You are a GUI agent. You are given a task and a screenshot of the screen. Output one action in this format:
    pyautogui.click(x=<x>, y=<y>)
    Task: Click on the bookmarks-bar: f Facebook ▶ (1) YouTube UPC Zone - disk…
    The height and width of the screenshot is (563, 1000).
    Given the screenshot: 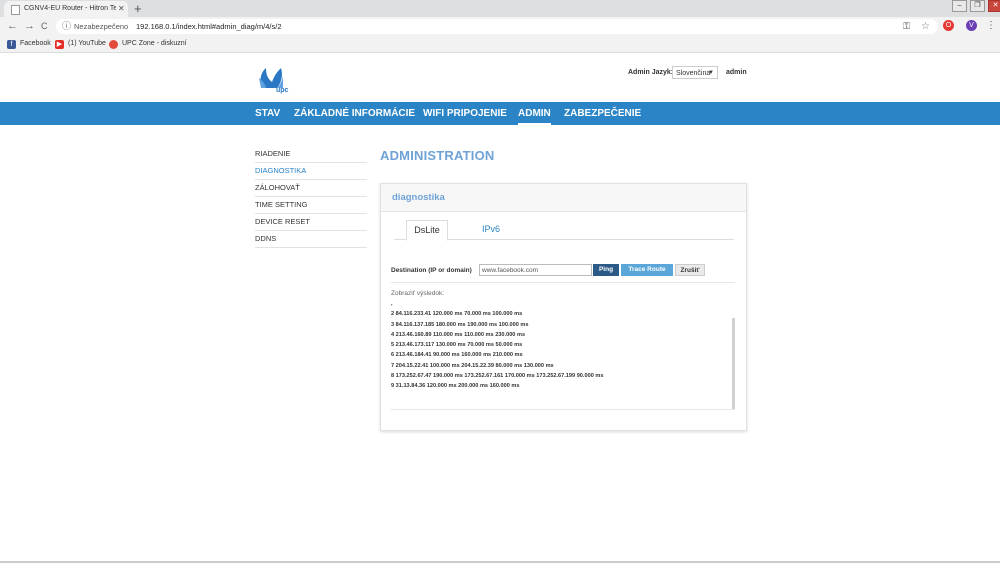 What is the action you would take?
    pyautogui.click(x=500, y=44)
    